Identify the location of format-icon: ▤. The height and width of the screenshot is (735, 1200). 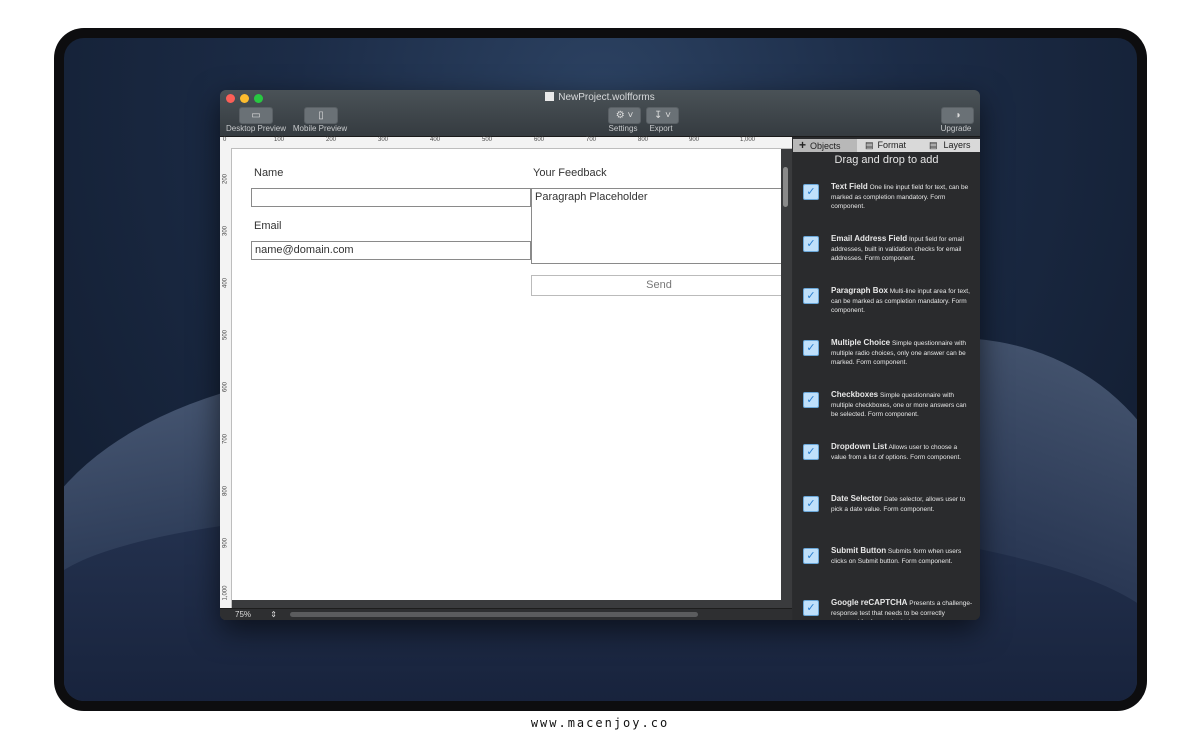
(869, 145).